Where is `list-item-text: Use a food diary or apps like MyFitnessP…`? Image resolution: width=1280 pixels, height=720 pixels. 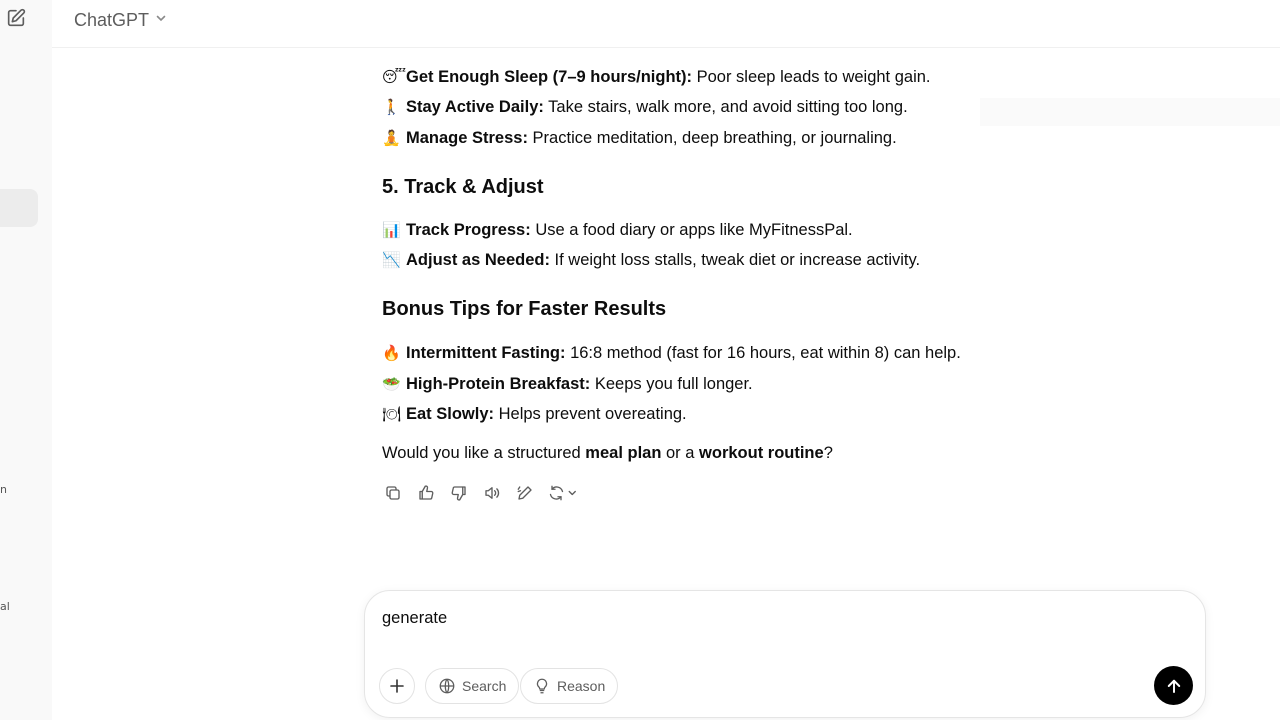
list-item-text: Use a food diary or apps like MyFitnessP… is located at coordinates (691, 230).